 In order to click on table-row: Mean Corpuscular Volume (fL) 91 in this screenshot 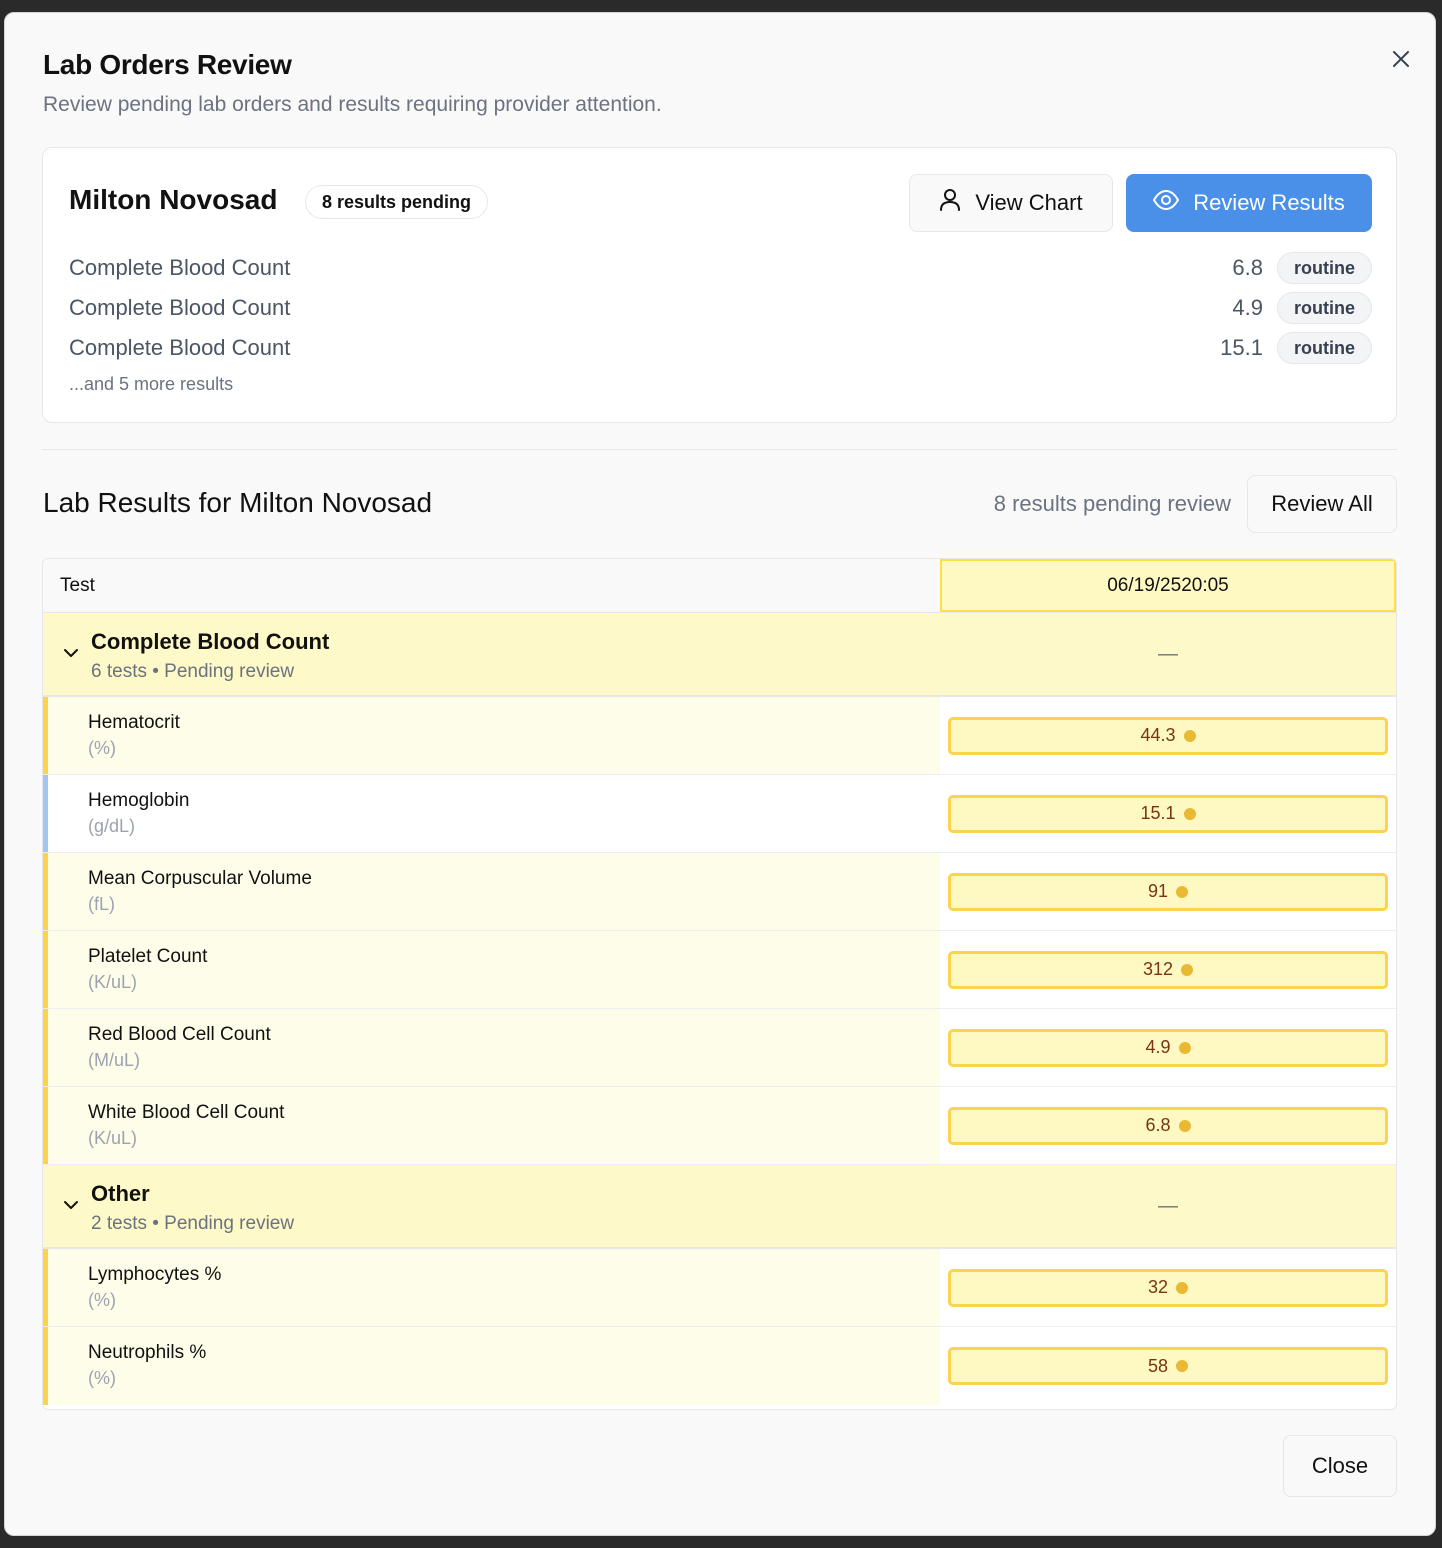, I will do `click(719, 892)`.